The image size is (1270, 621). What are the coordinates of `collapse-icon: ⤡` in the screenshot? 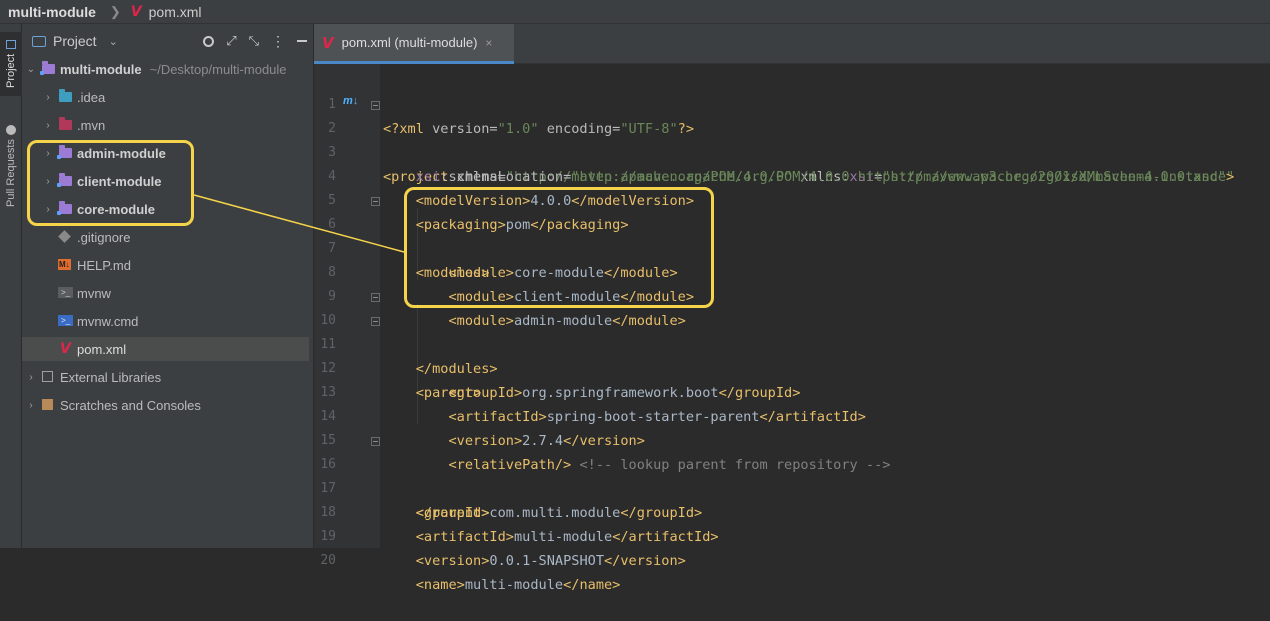 It's located at (254, 41).